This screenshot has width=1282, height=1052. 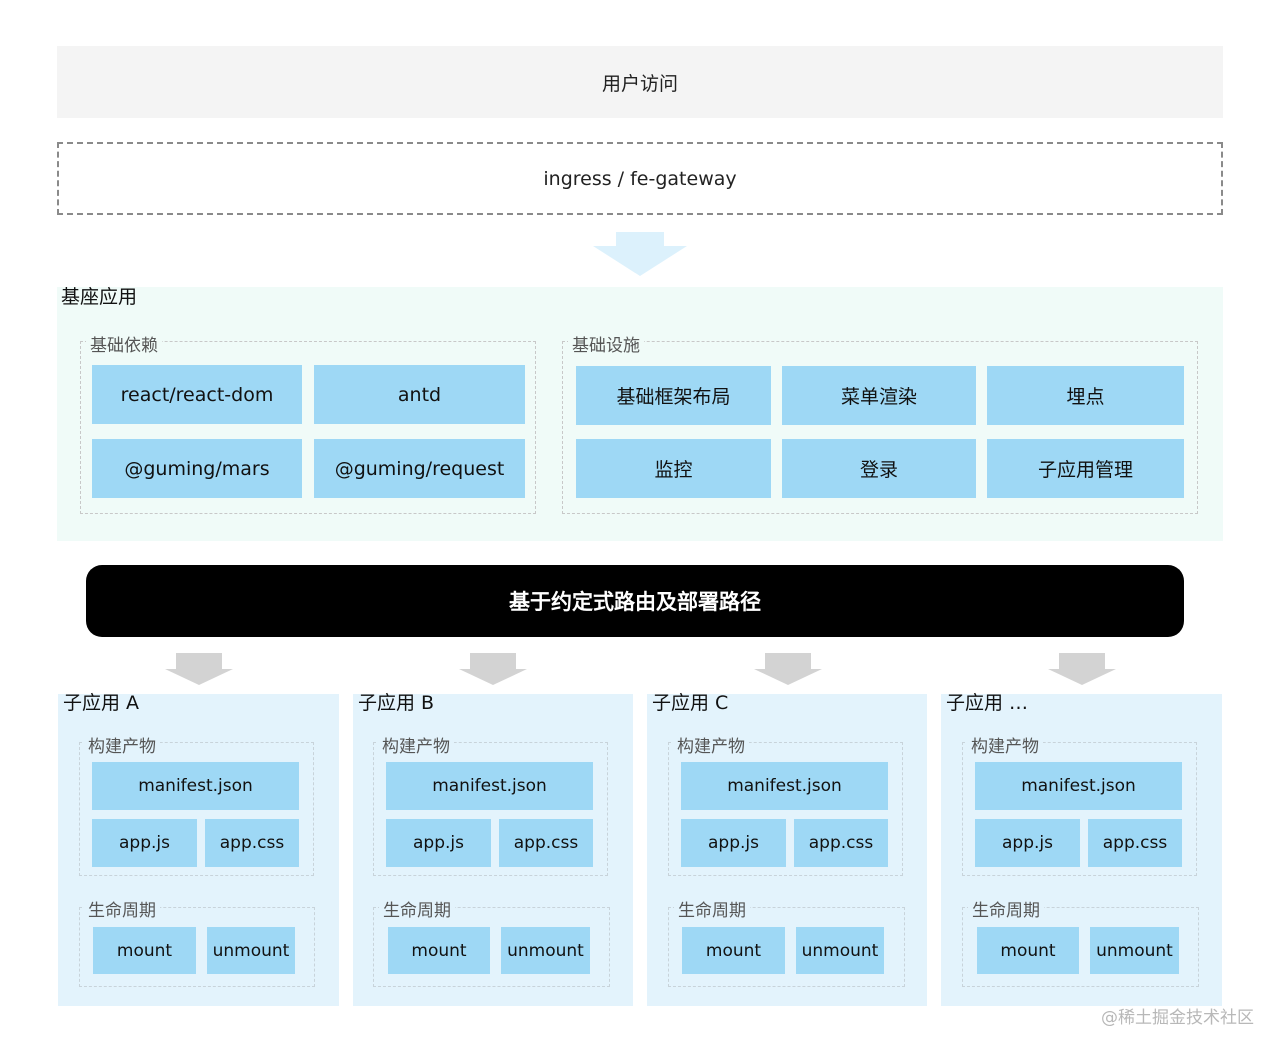 I want to click on infra-item: 登录, so click(x=879, y=468).